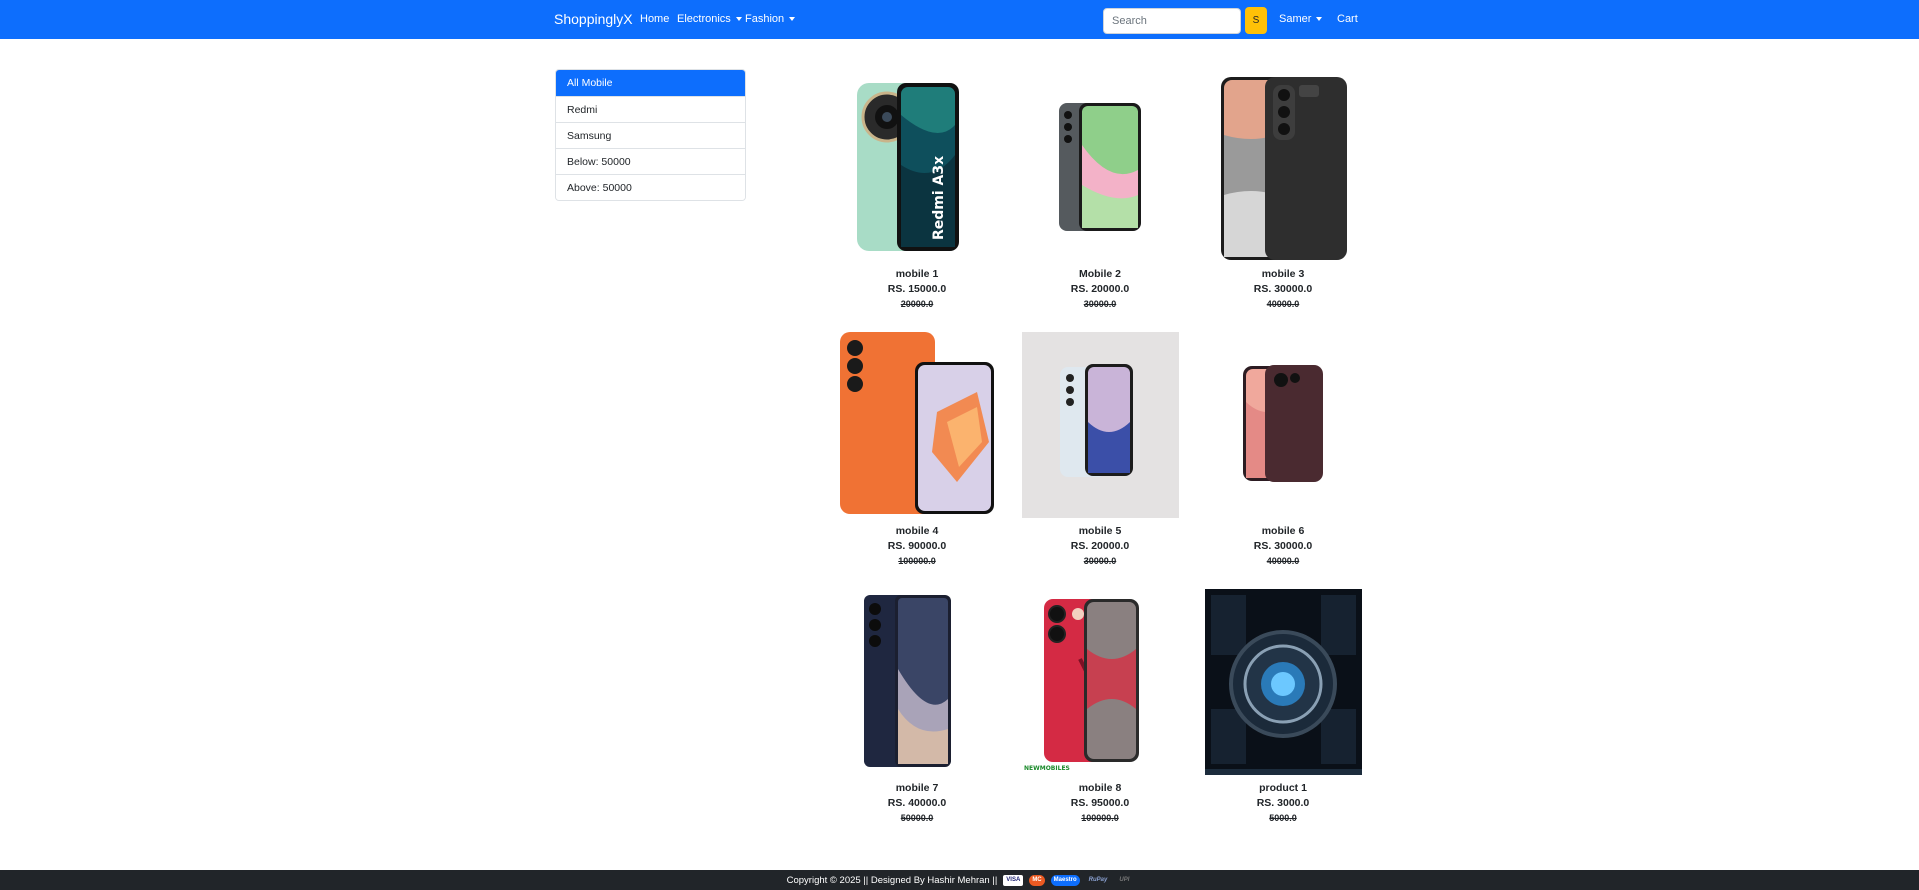 The image size is (1919, 890). What do you see at coordinates (917, 803) in the screenshot?
I see `product-price: RS. 40000.0` at bounding box center [917, 803].